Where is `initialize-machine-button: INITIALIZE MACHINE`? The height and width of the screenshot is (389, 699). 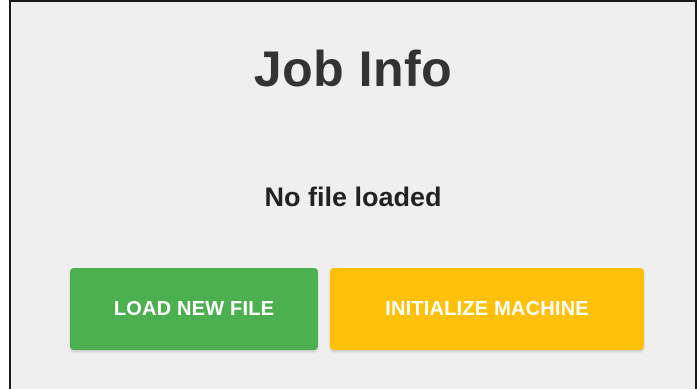 initialize-machine-button: INITIALIZE MACHINE is located at coordinates (487, 309).